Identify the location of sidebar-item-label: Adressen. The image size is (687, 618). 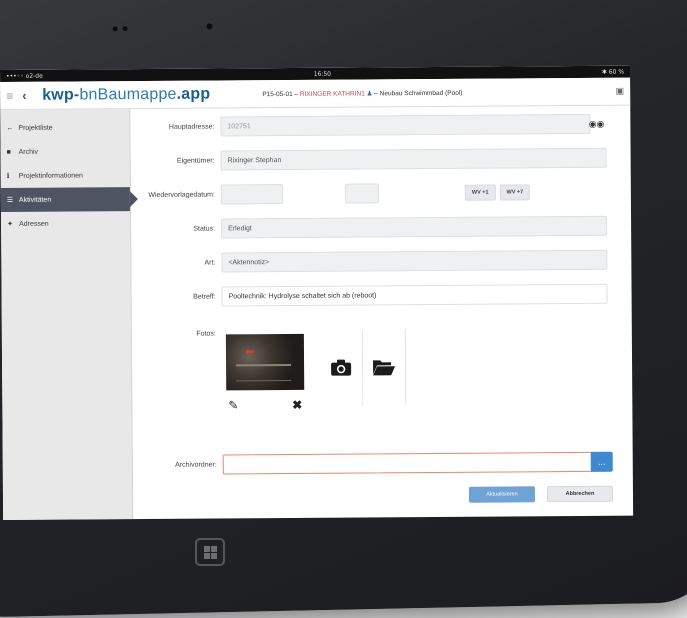
(34, 224).